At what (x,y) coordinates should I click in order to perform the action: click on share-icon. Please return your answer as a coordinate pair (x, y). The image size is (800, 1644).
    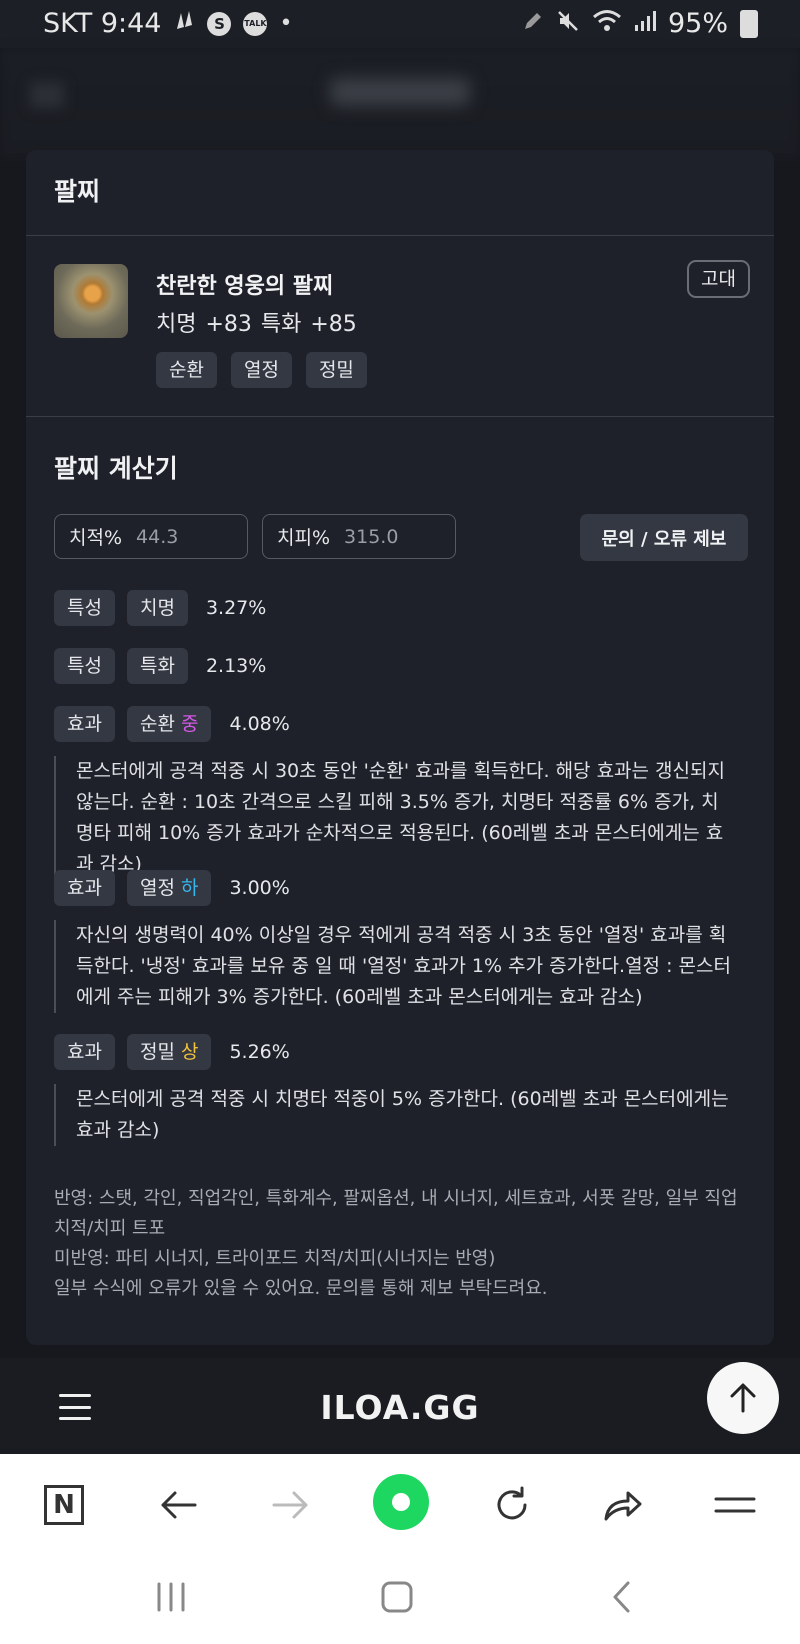
    Looking at the image, I should click on (623, 1506).